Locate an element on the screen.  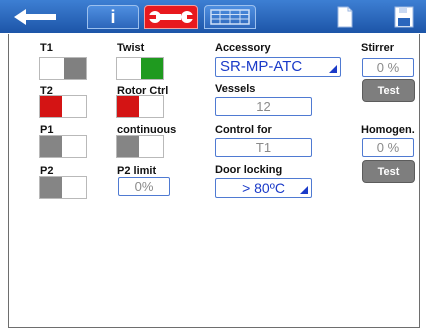
t1-toggle is located at coordinates (63, 68).